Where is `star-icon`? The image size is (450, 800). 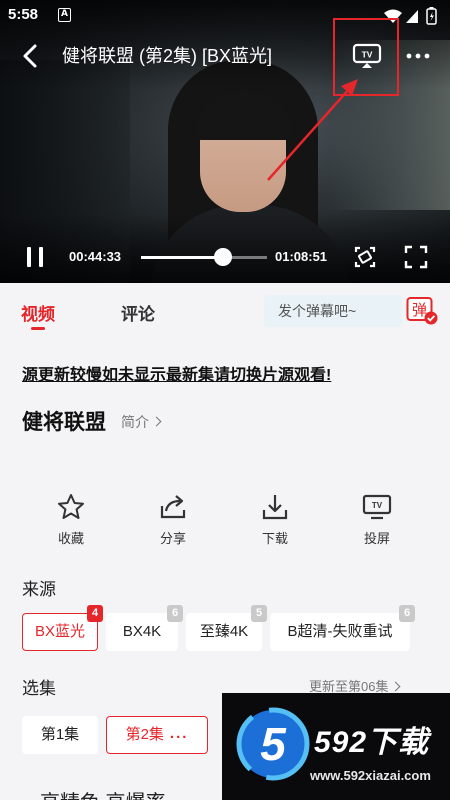 star-icon is located at coordinates (71, 506).